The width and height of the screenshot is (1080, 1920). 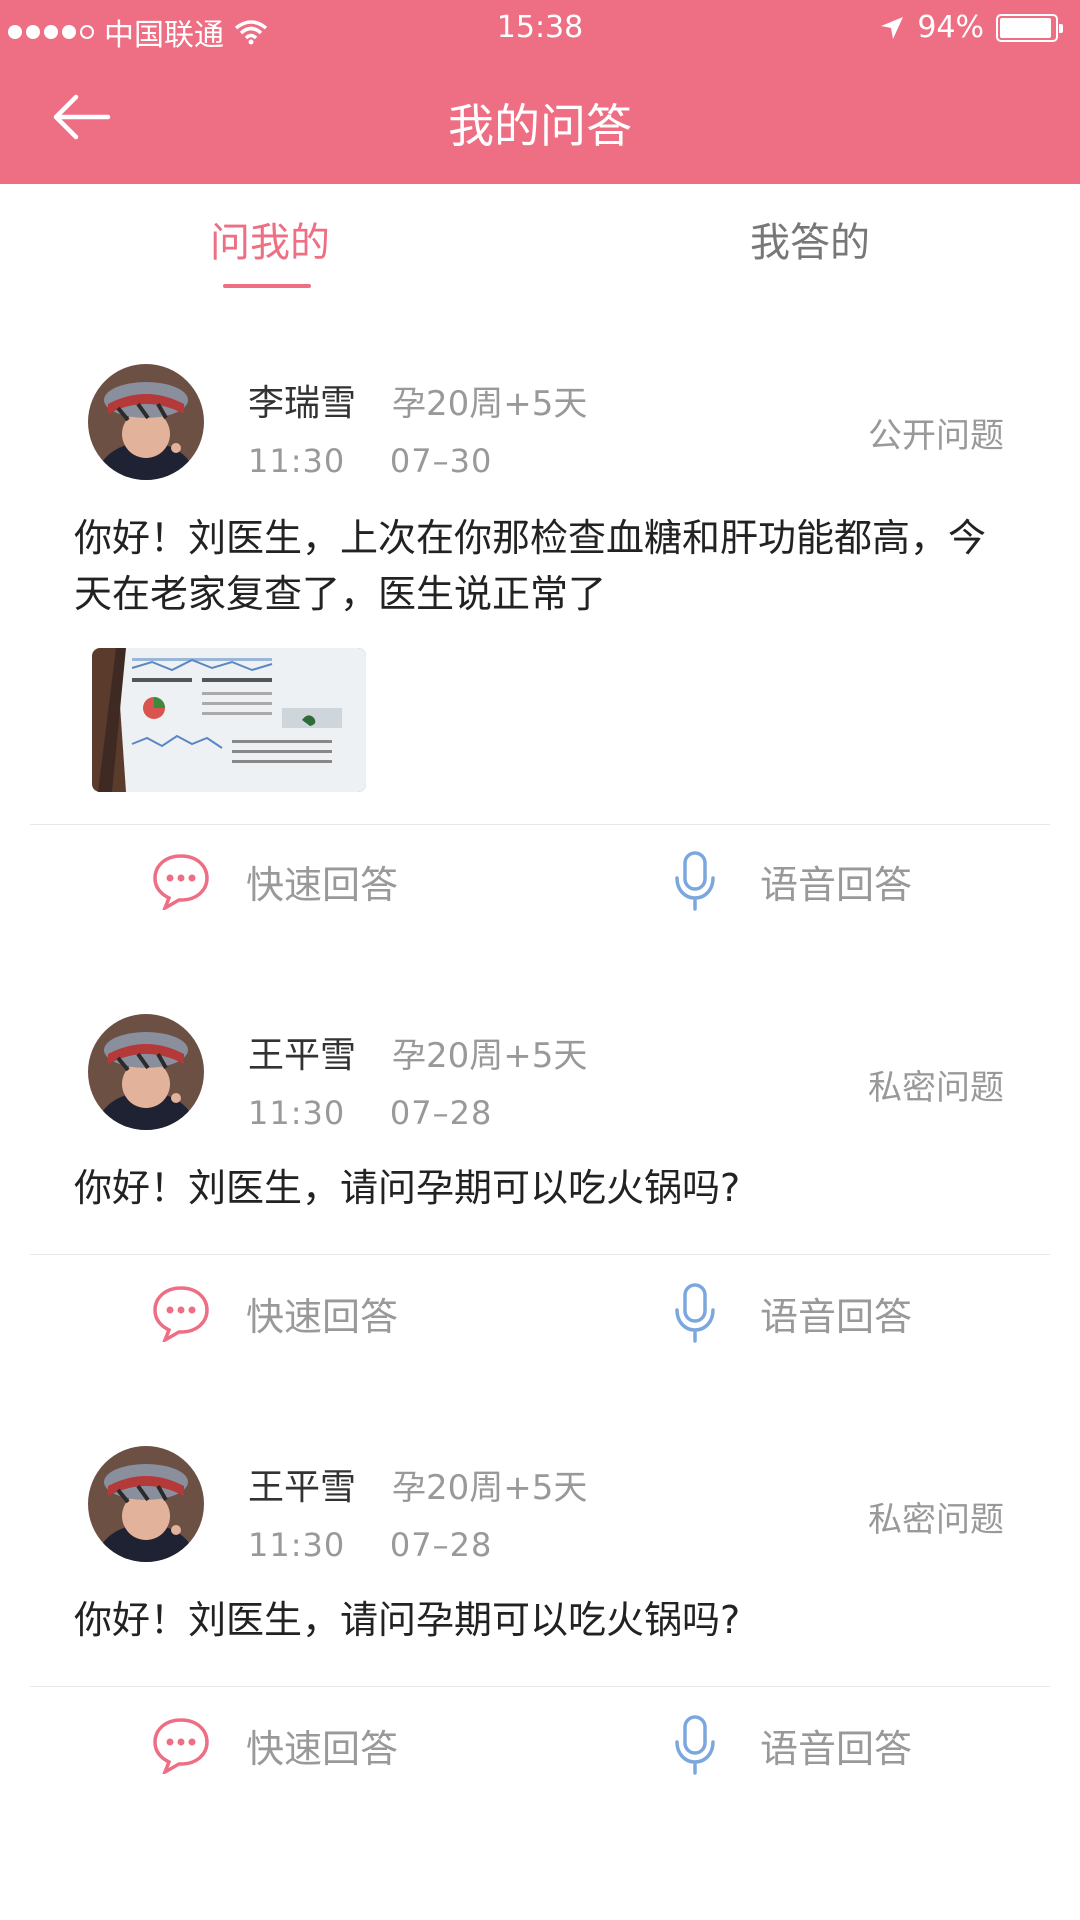 I want to click on asker-name: 李瑞雪, so click(x=302, y=403).